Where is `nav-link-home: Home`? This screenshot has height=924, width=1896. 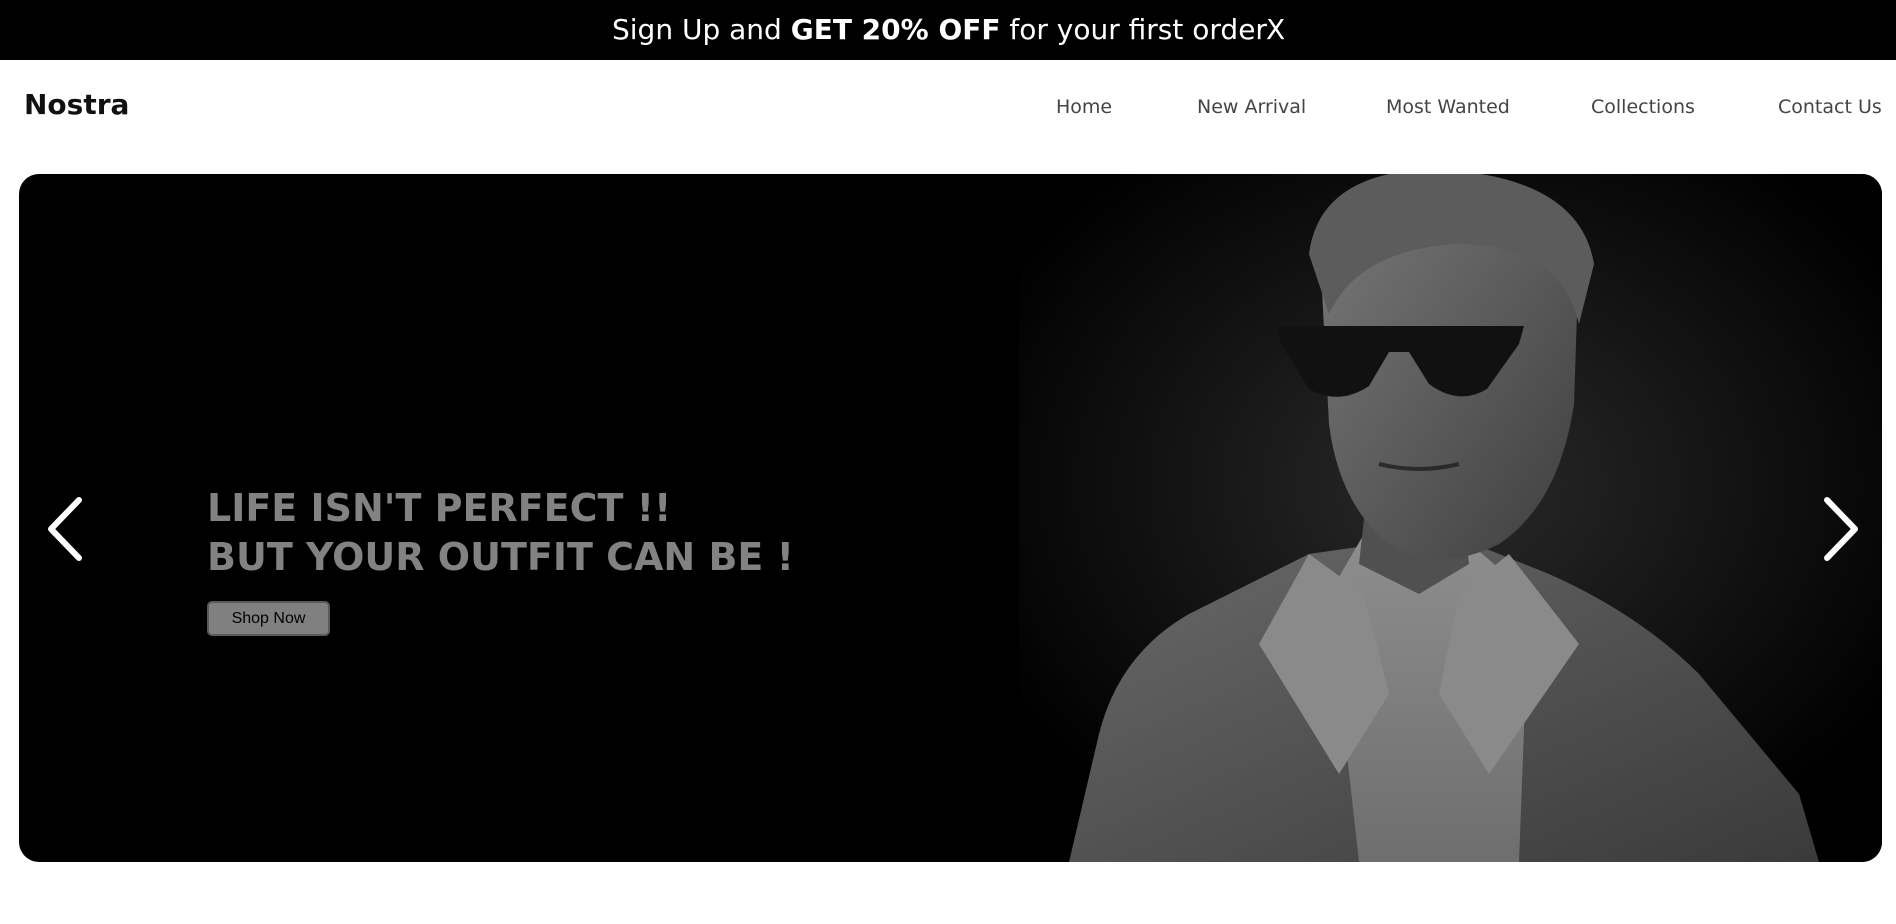 nav-link-home: Home is located at coordinates (1084, 107).